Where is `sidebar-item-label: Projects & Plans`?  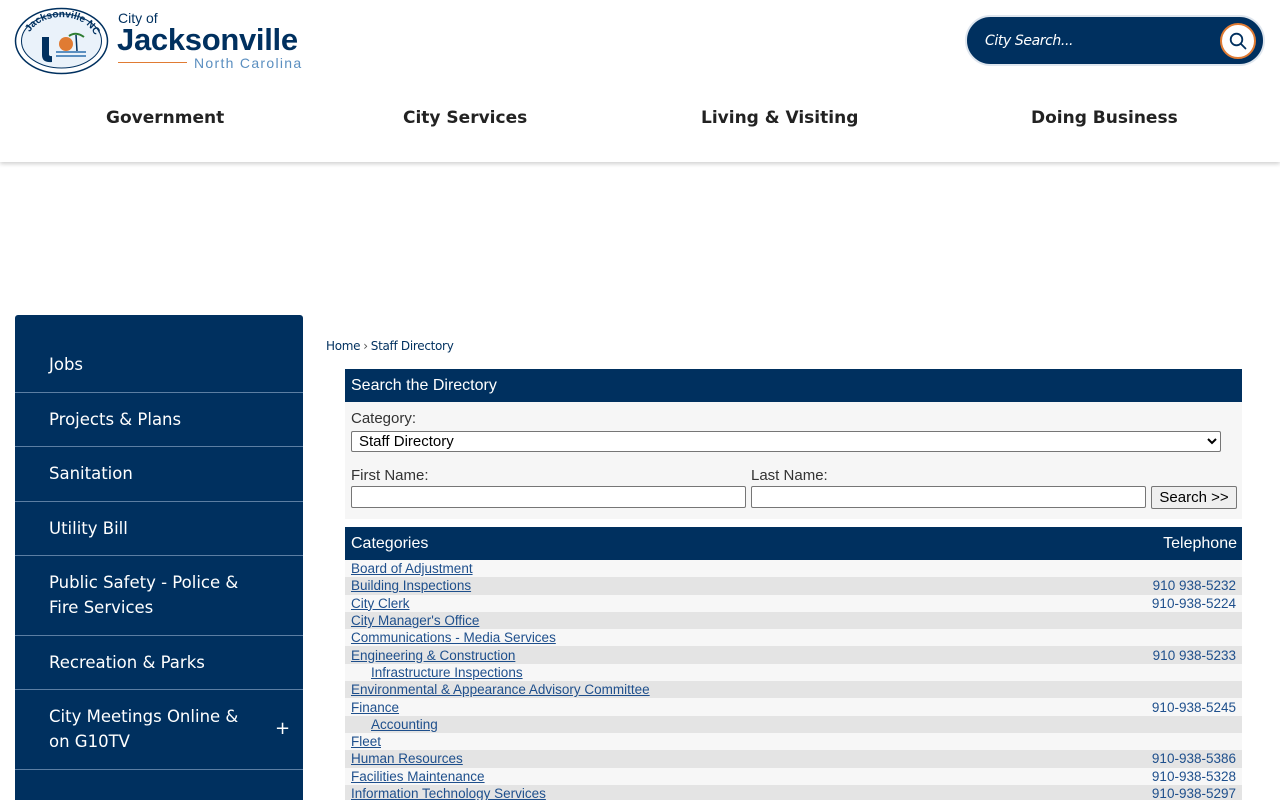 sidebar-item-label: Projects & Plans is located at coordinates (115, 419).